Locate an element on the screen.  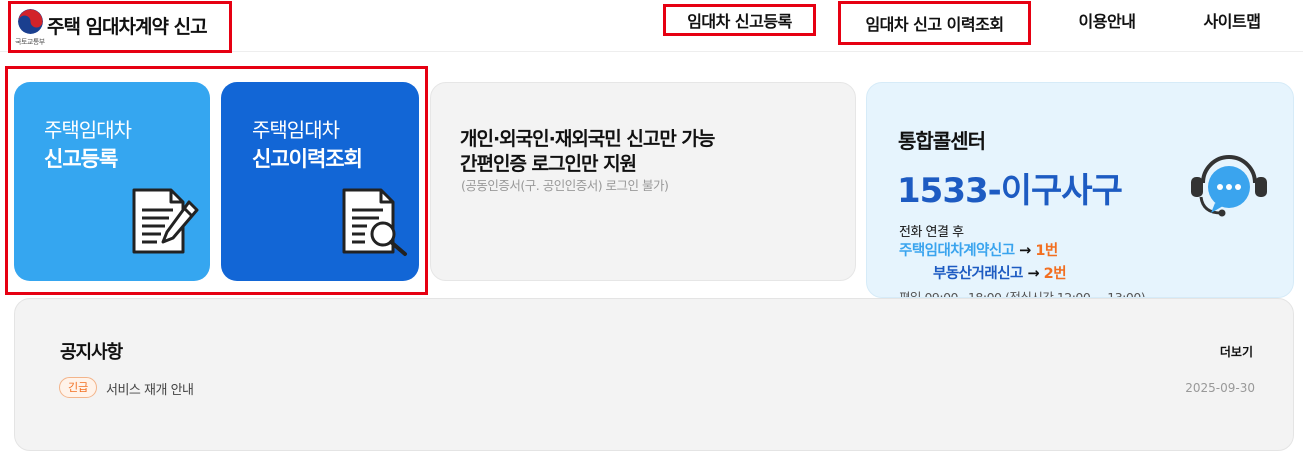
call-center-title: 통합콜센터 is located at coordinates (942, 141).